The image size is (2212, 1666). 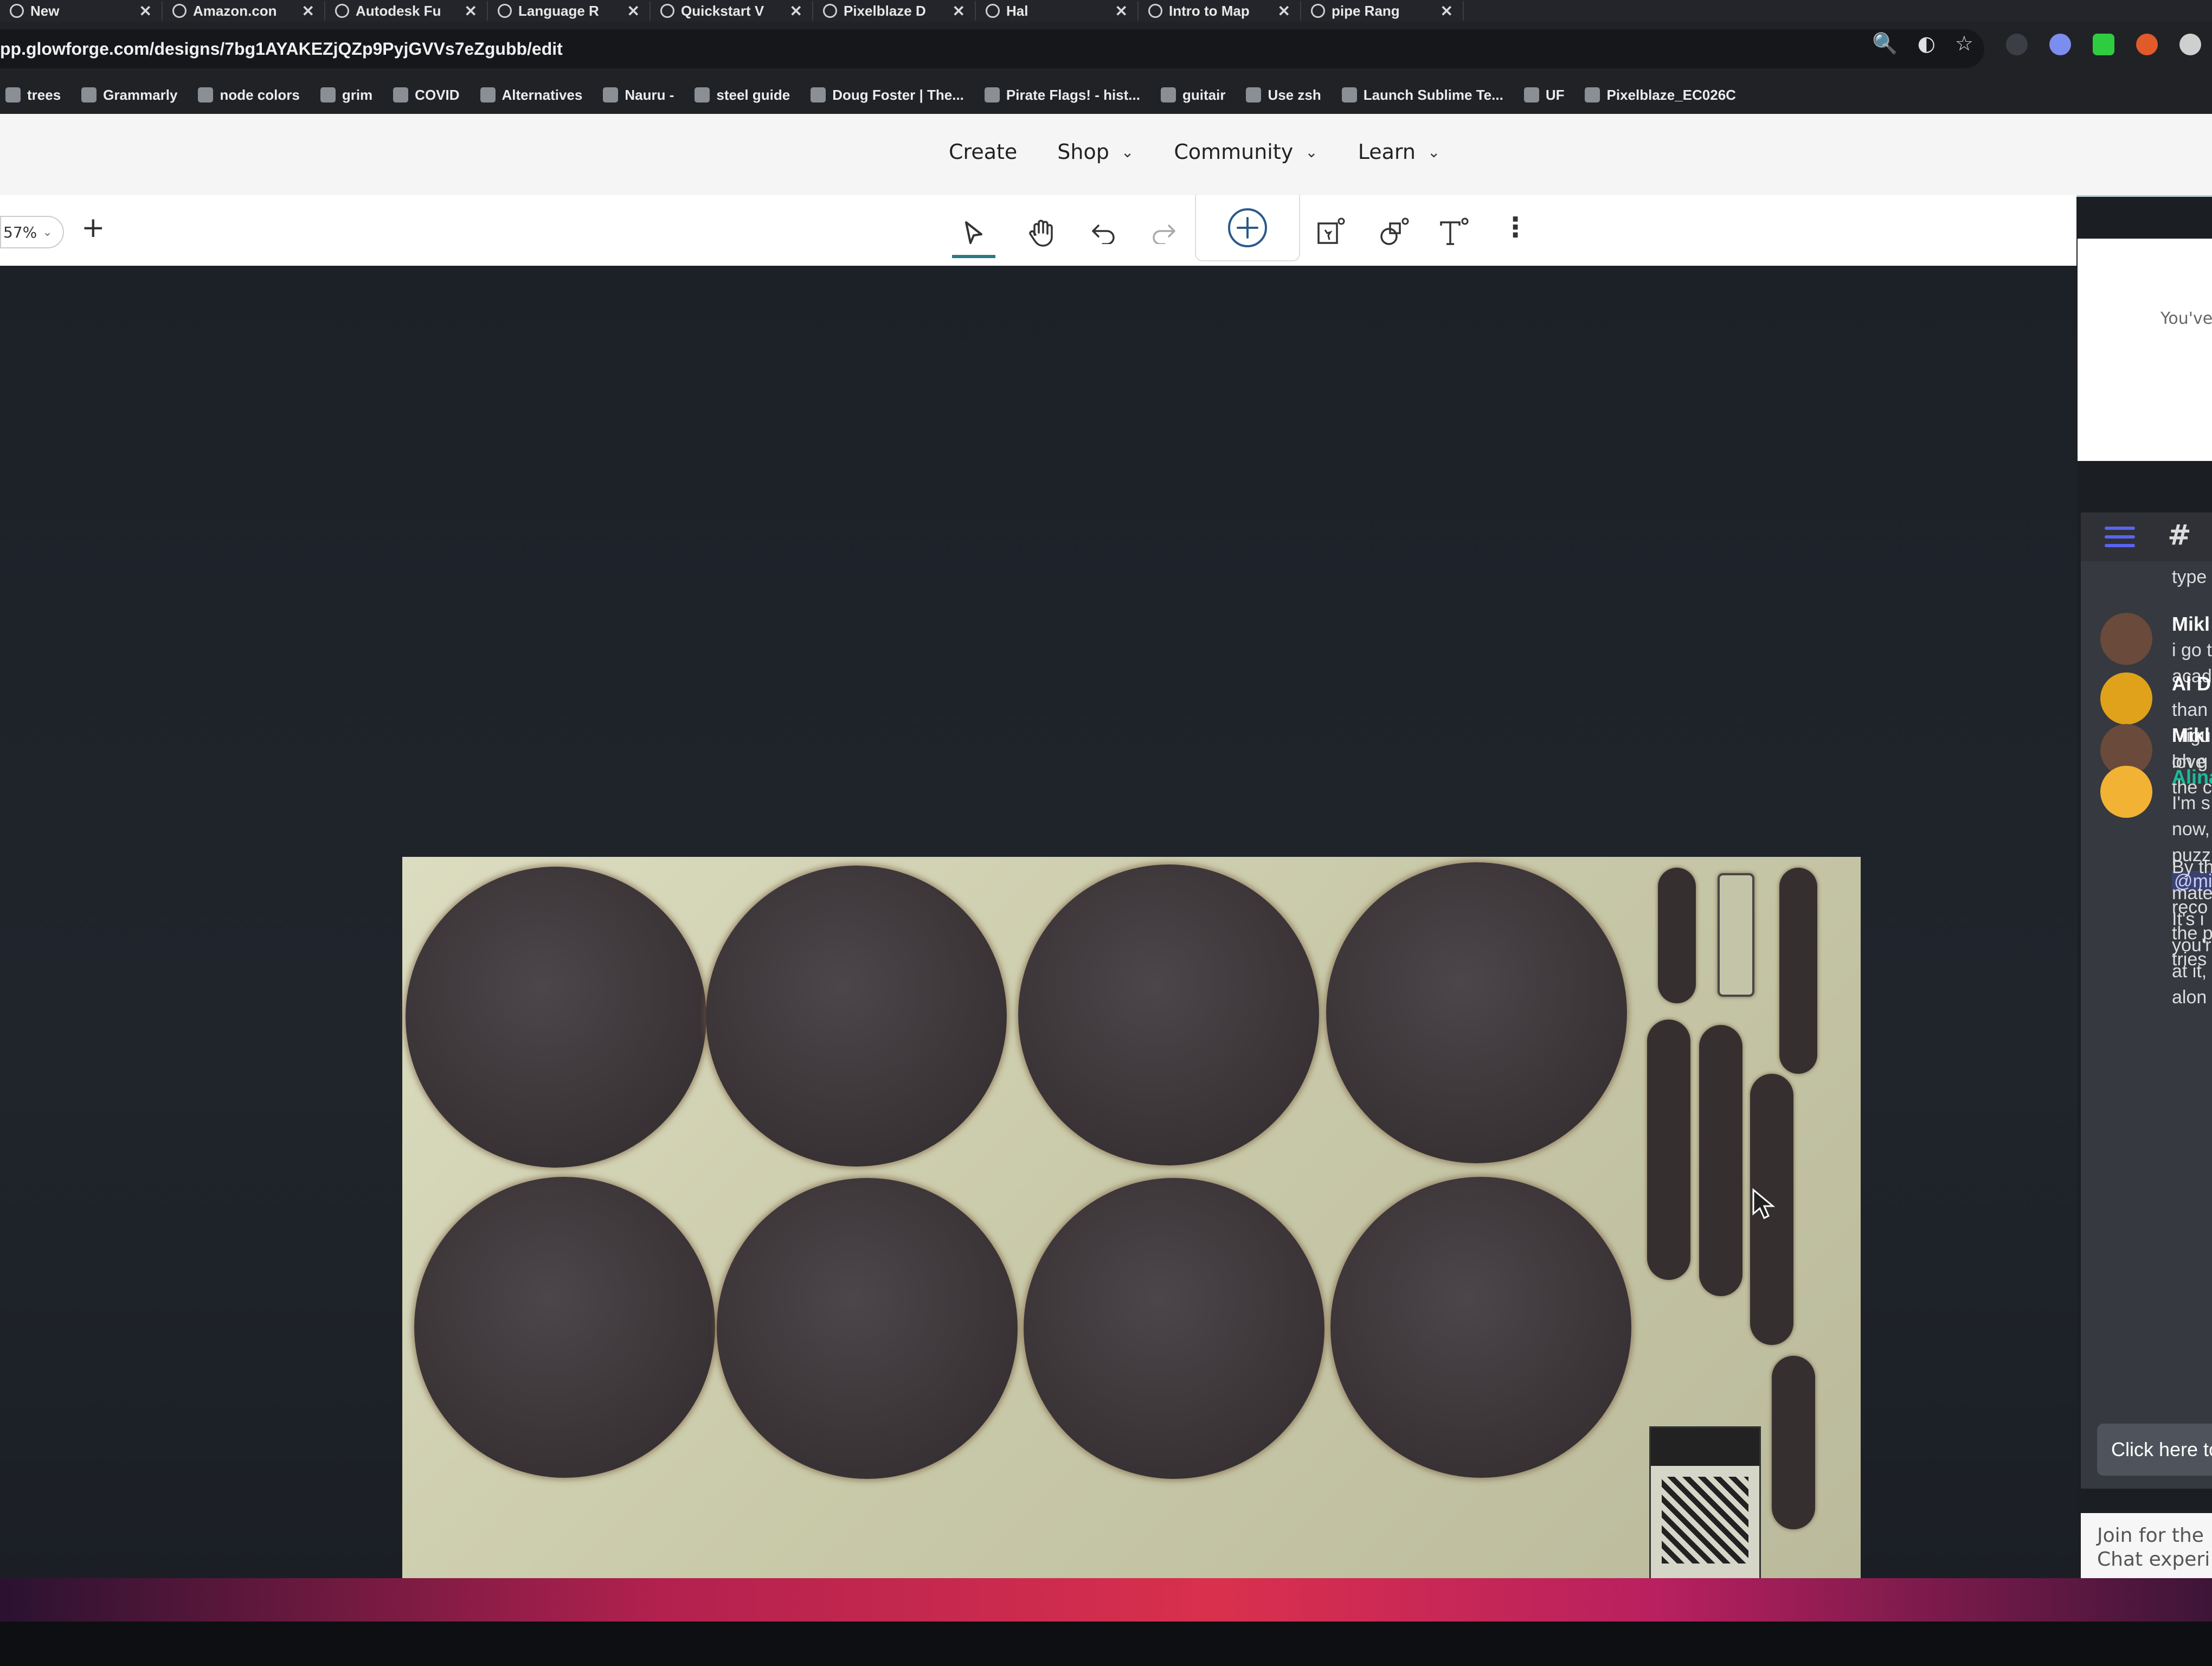 What do you see at coordinates (973, 232) in the screenshot?
I see `pointer-icon` at bounding box center [973, 232].